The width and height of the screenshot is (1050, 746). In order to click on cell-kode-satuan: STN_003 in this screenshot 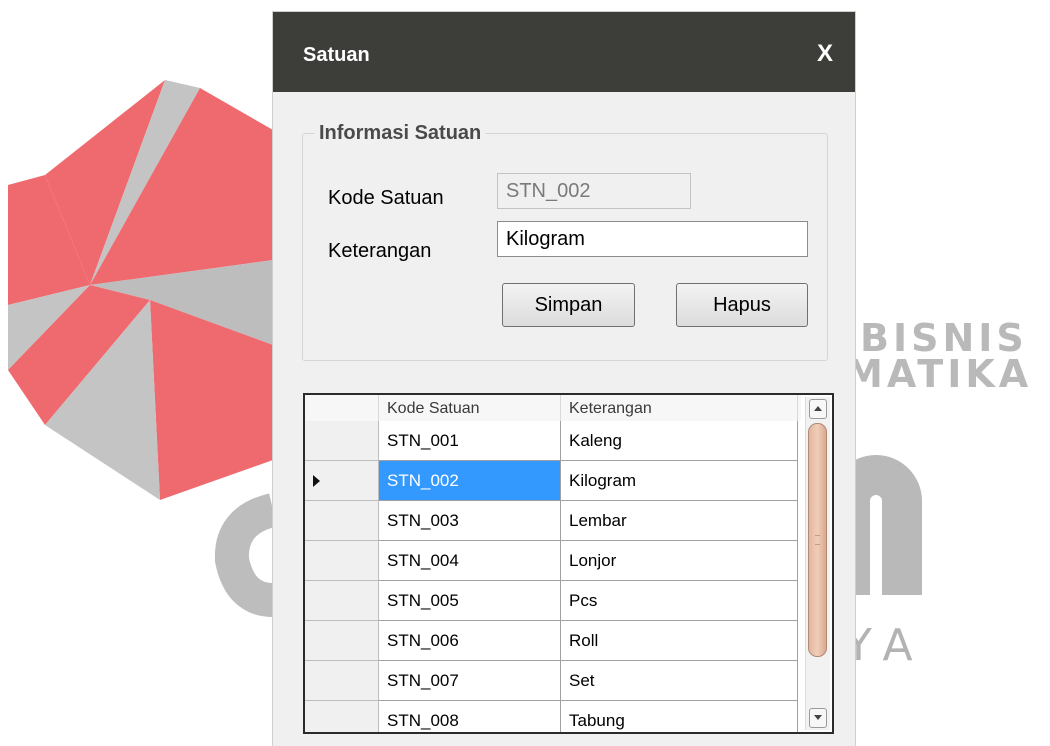, I will do `click(470, 521)`.